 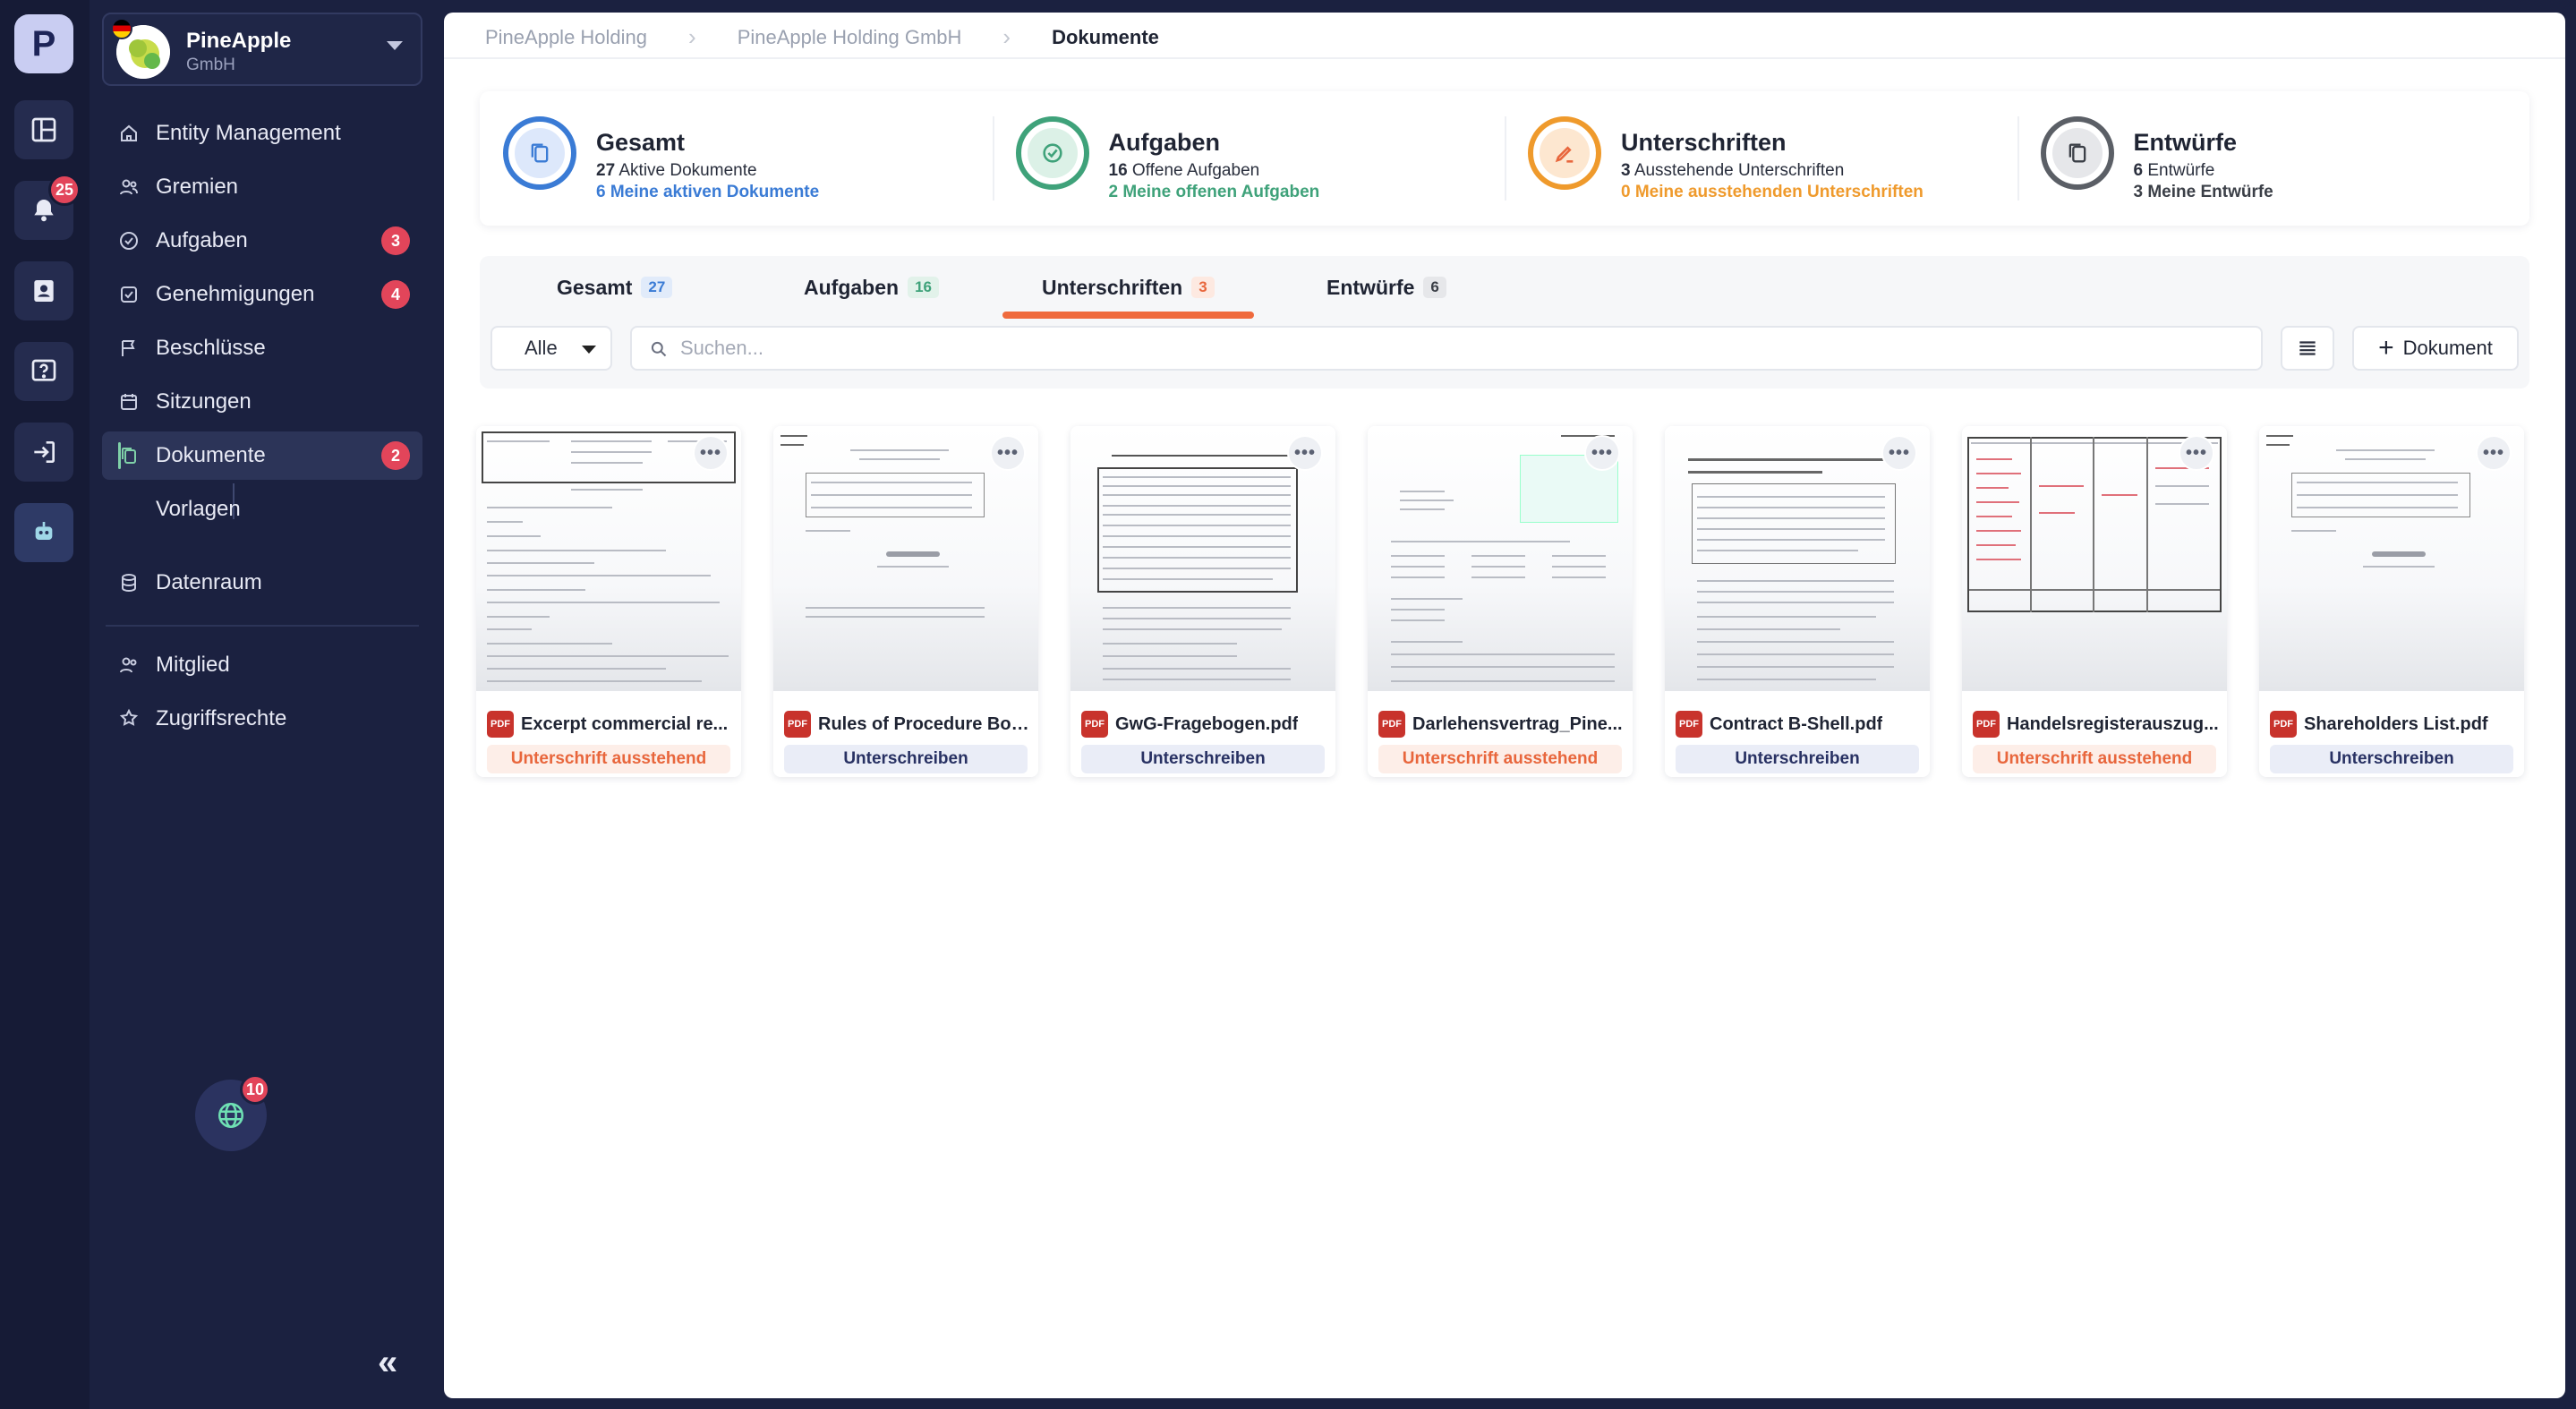 I want to click on caret-down-icon, so click(x=589, y=350).